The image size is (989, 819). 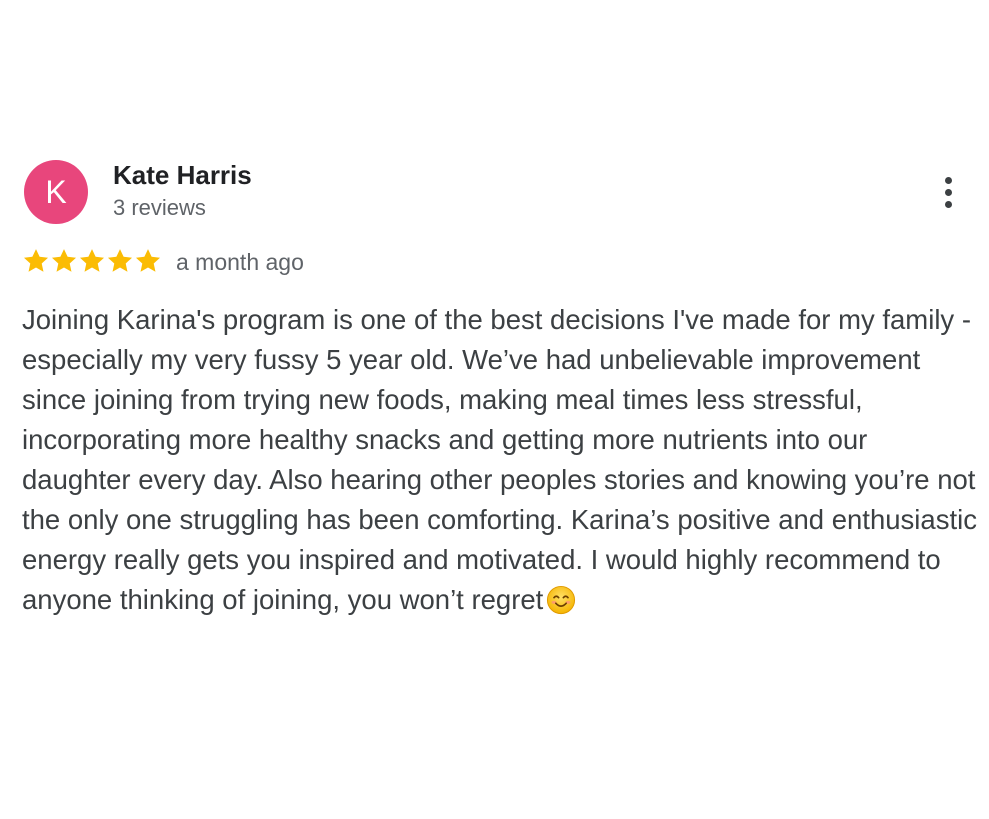 I want to click on review-count: 3 reviews, so click(x=159, y=208).